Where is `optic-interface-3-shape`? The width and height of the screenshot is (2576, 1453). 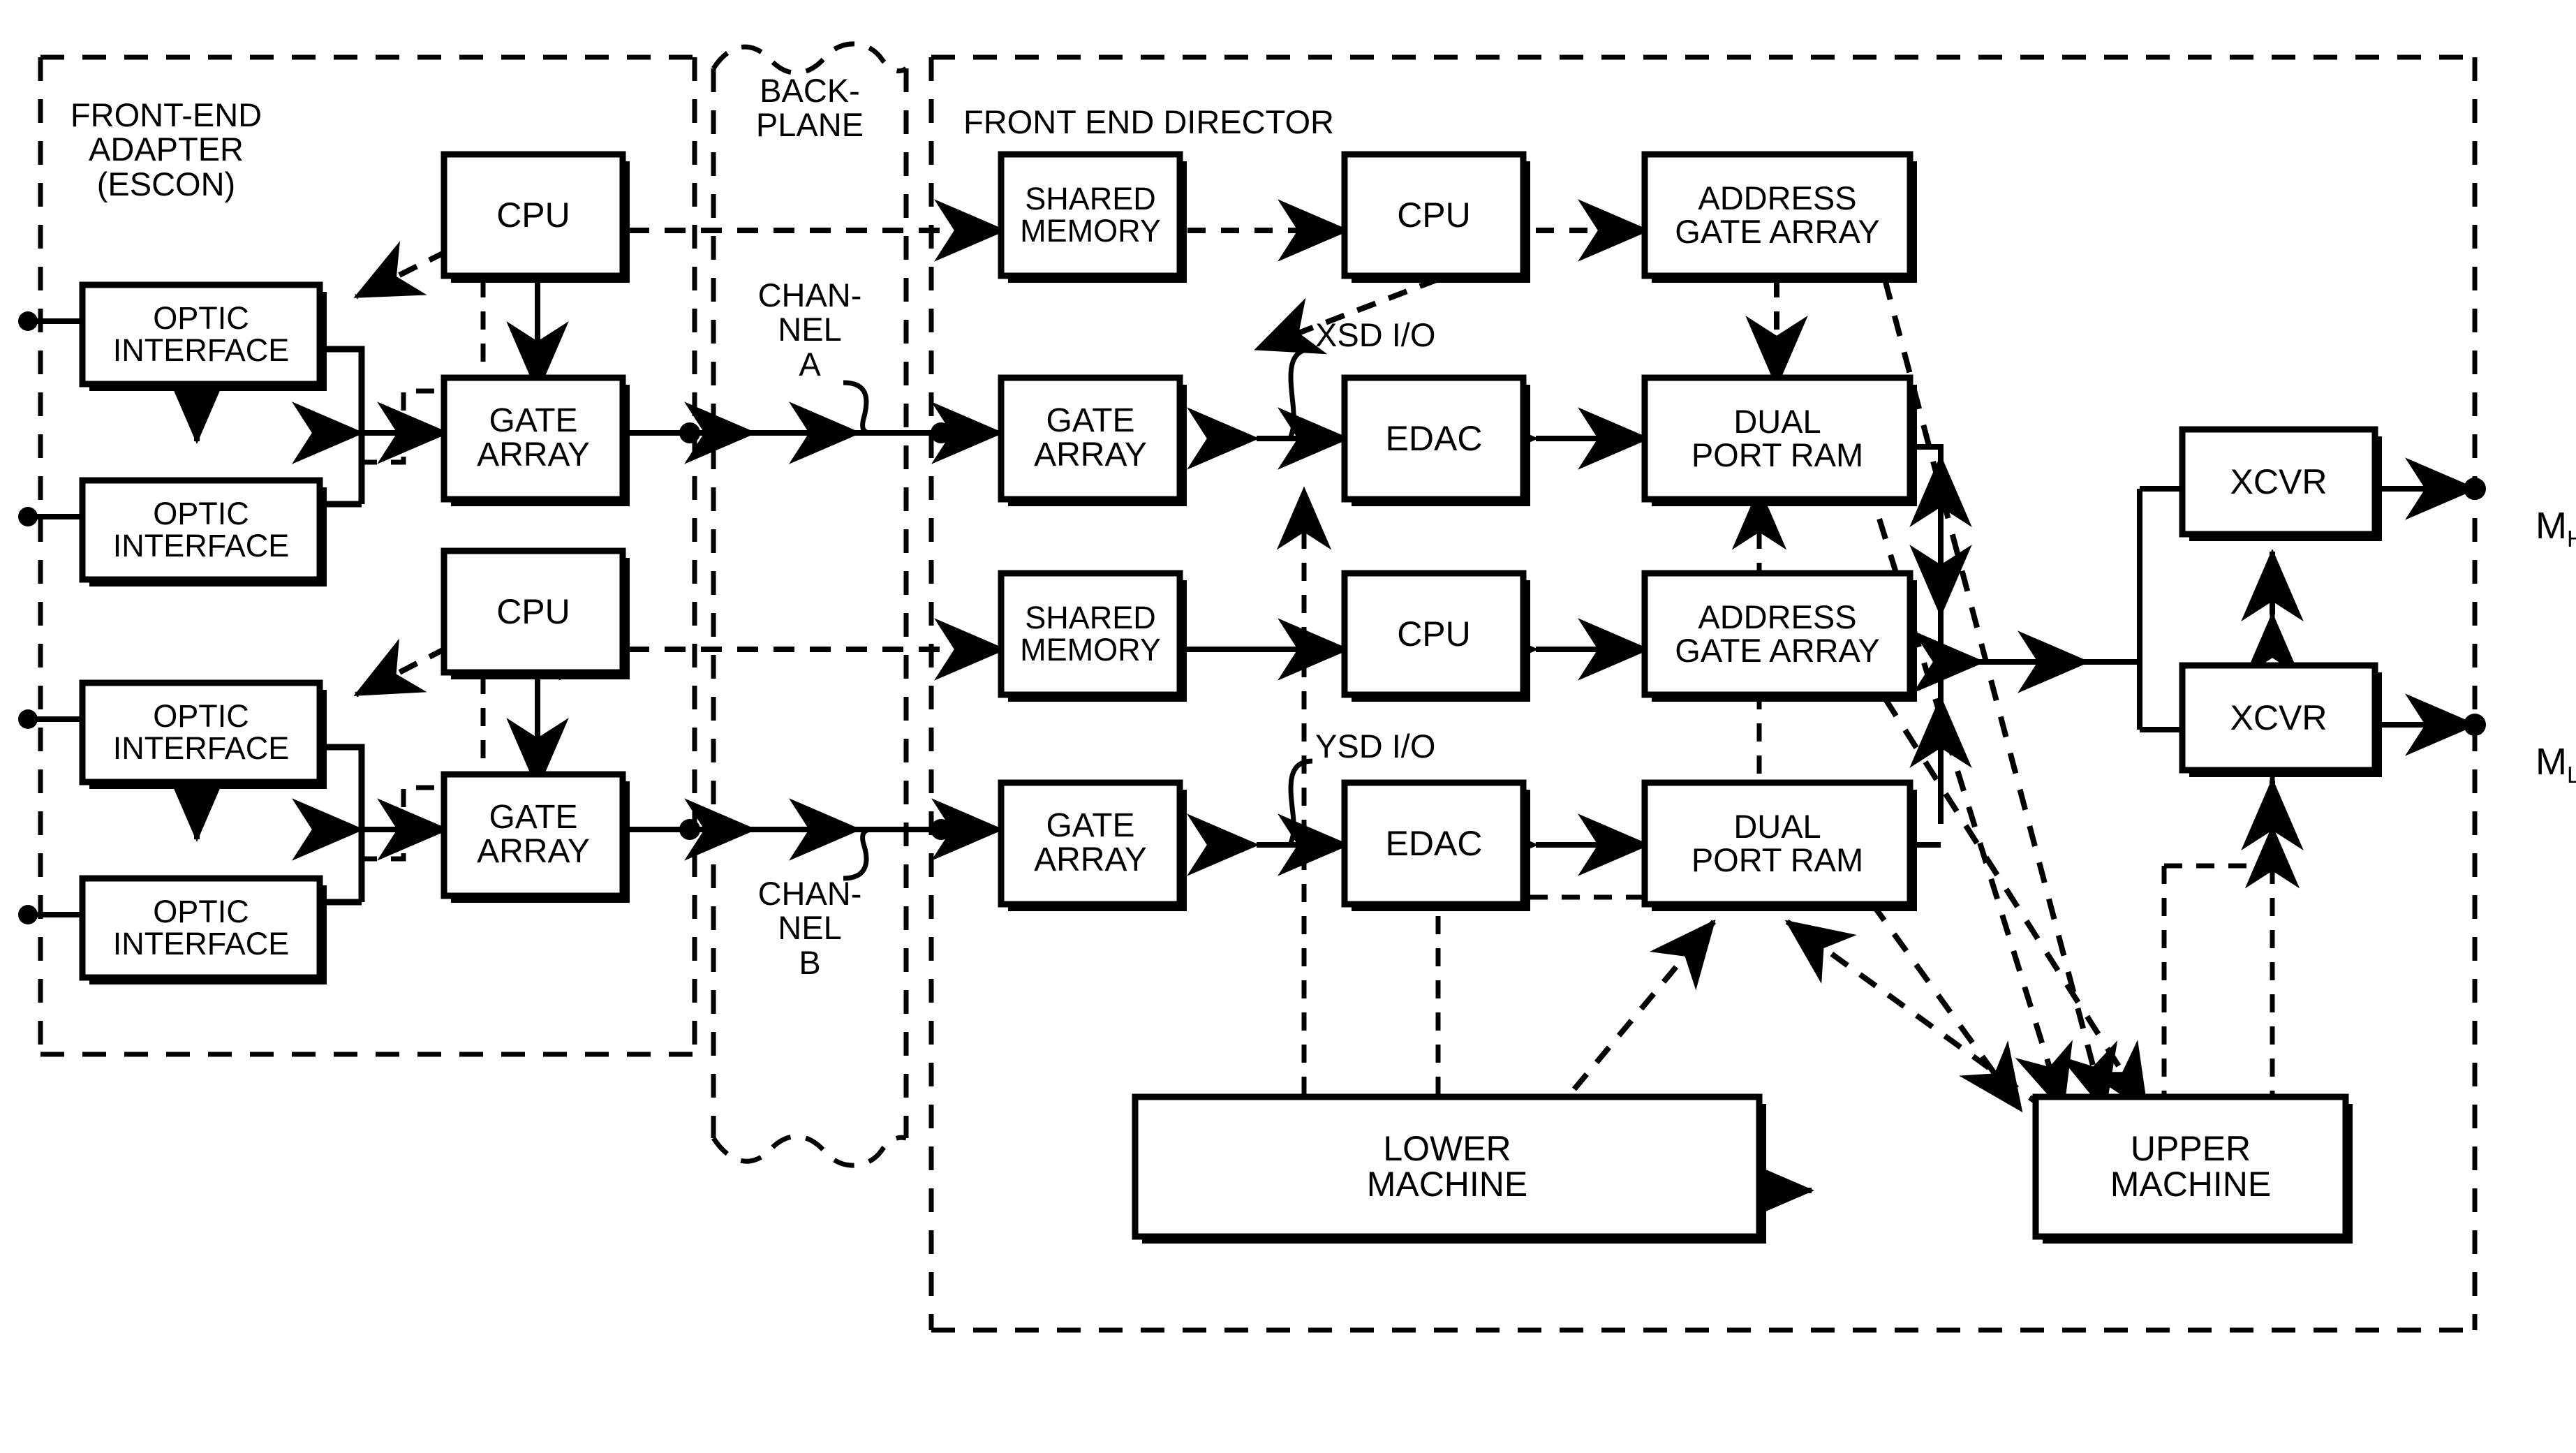 optic-interface-3-shape is located at coordinates (201, 732).